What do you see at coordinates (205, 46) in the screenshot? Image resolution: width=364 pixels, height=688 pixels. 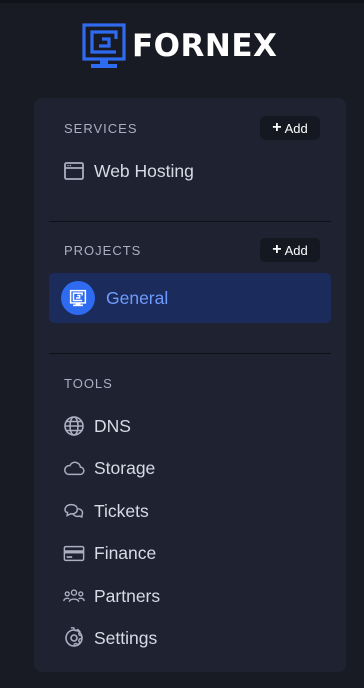 I see `brand-name: FORNEX` at bounding box center [205, 46].